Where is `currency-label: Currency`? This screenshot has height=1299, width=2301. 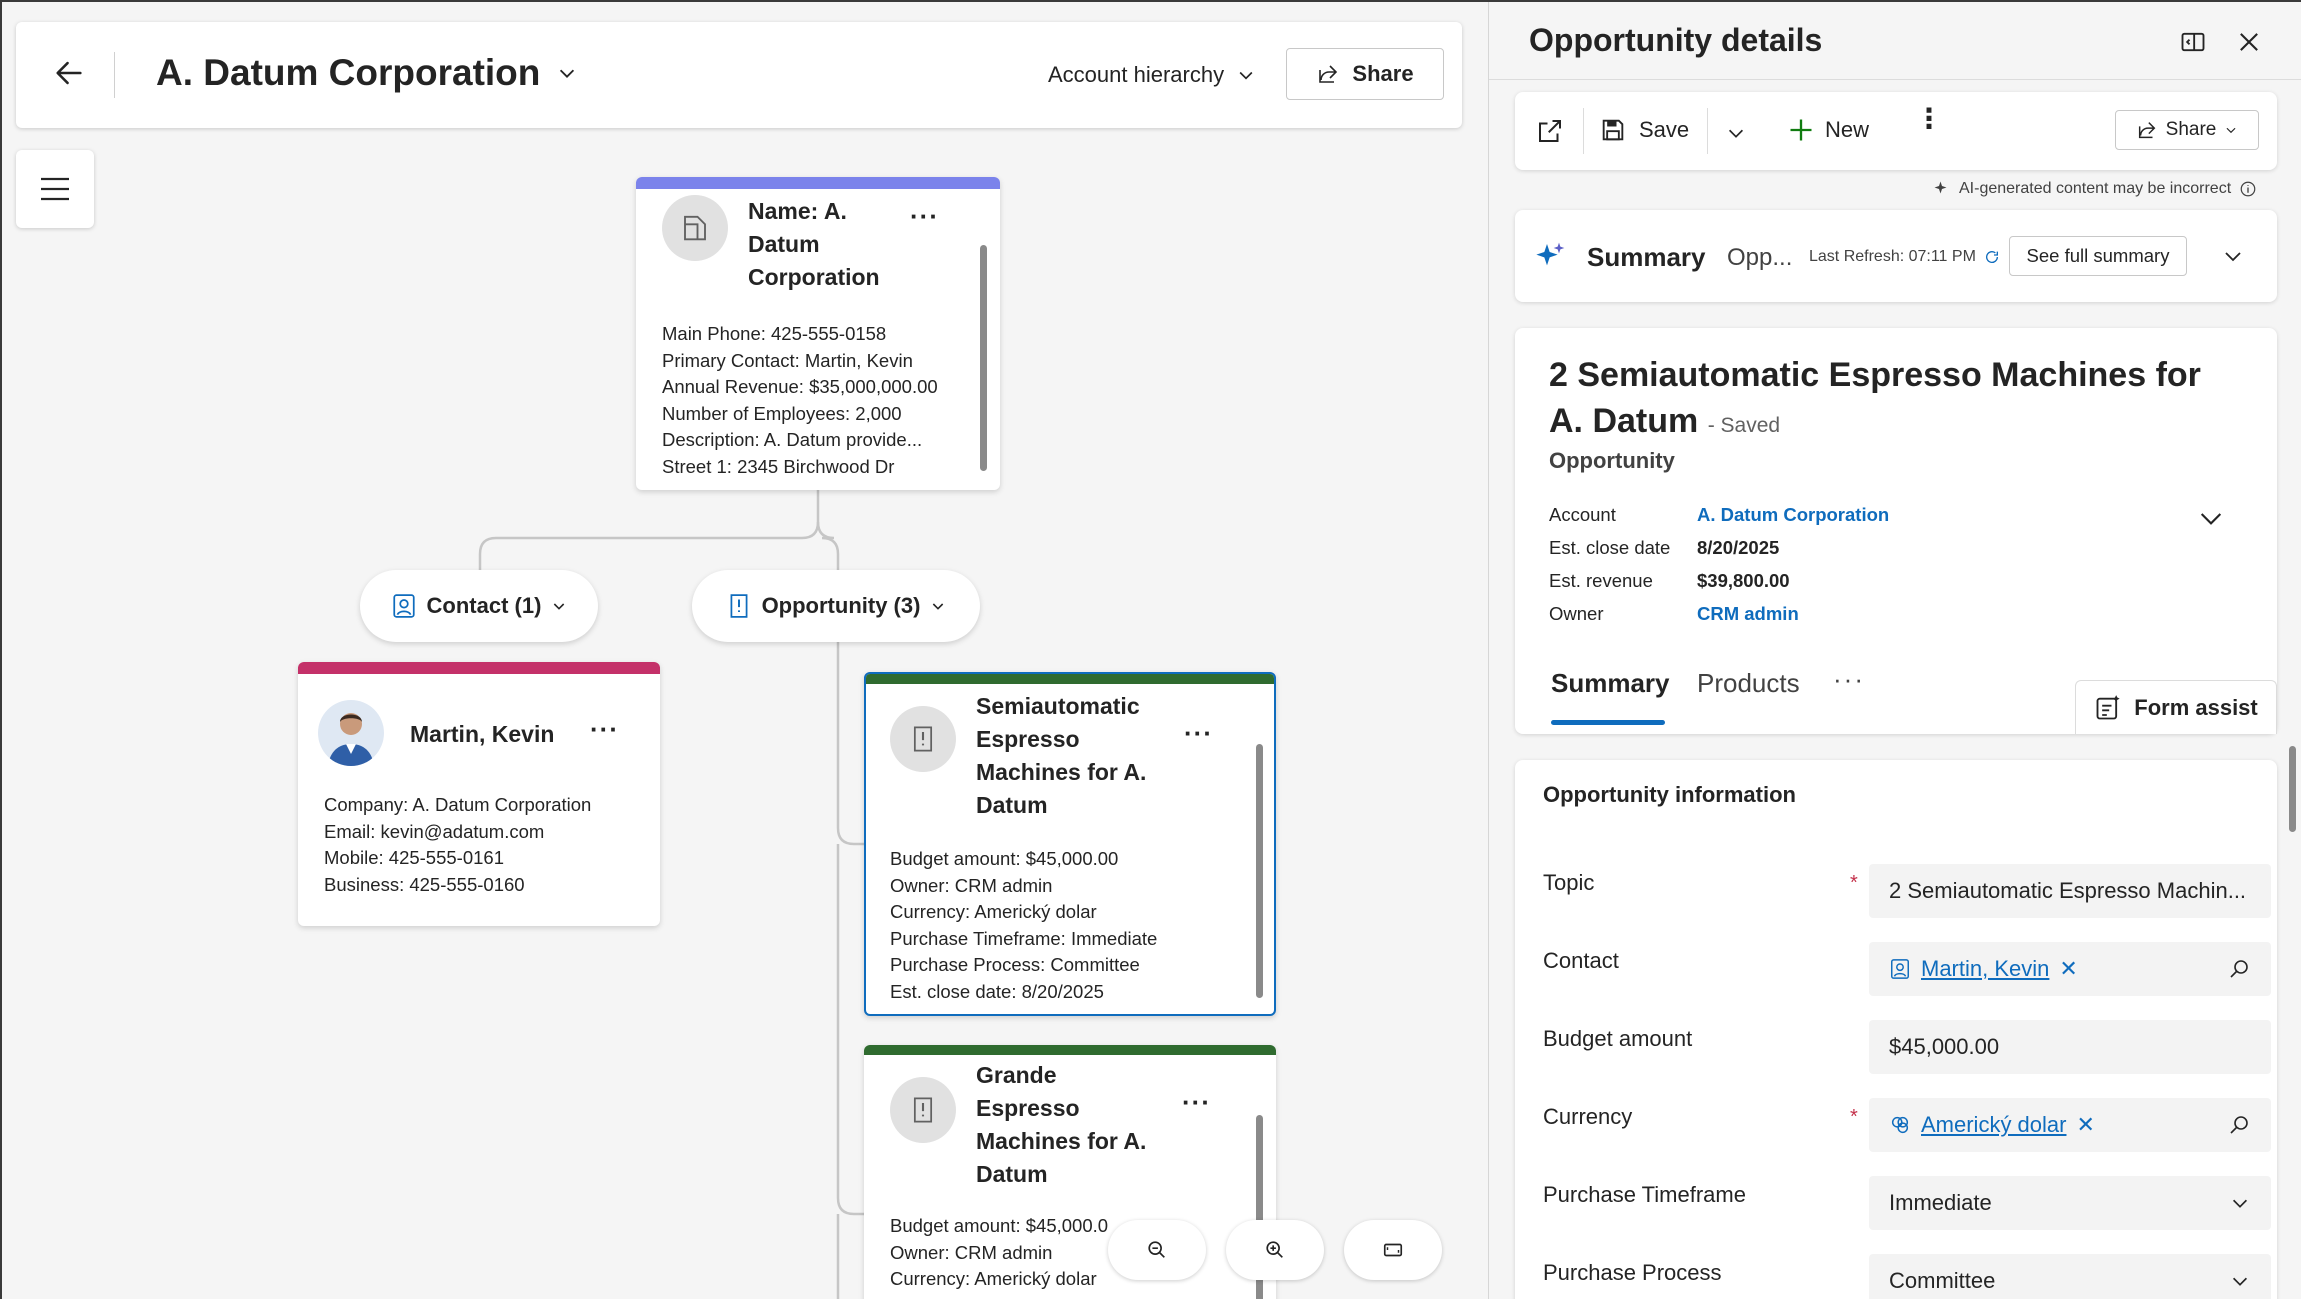
currency-label: Currency is located at coordinates (1588, 1116).